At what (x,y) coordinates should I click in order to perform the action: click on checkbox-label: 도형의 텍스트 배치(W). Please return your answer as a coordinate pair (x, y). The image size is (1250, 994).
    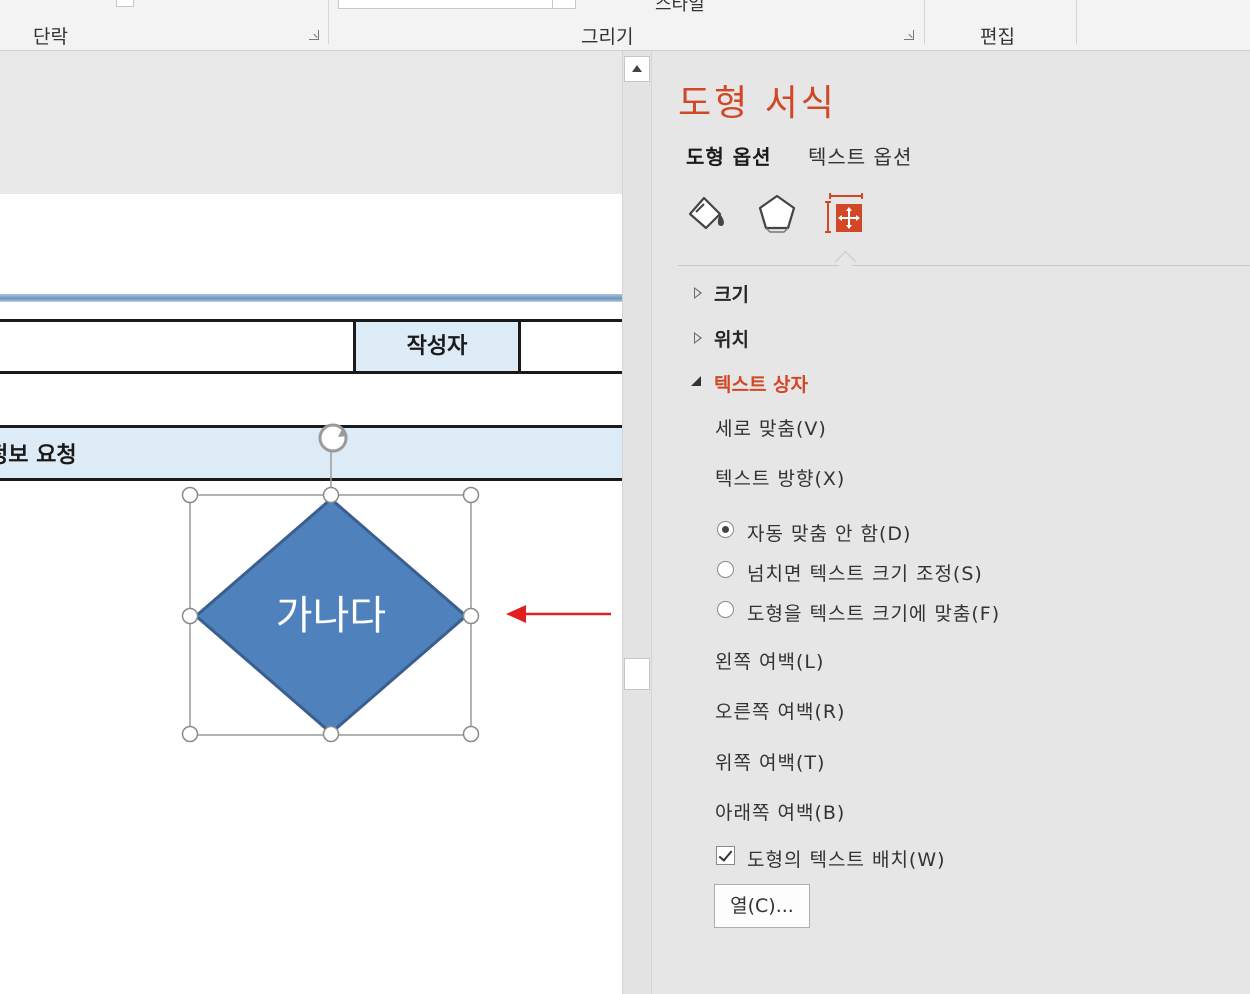
    Looking at the image, I should click on (846, 860).